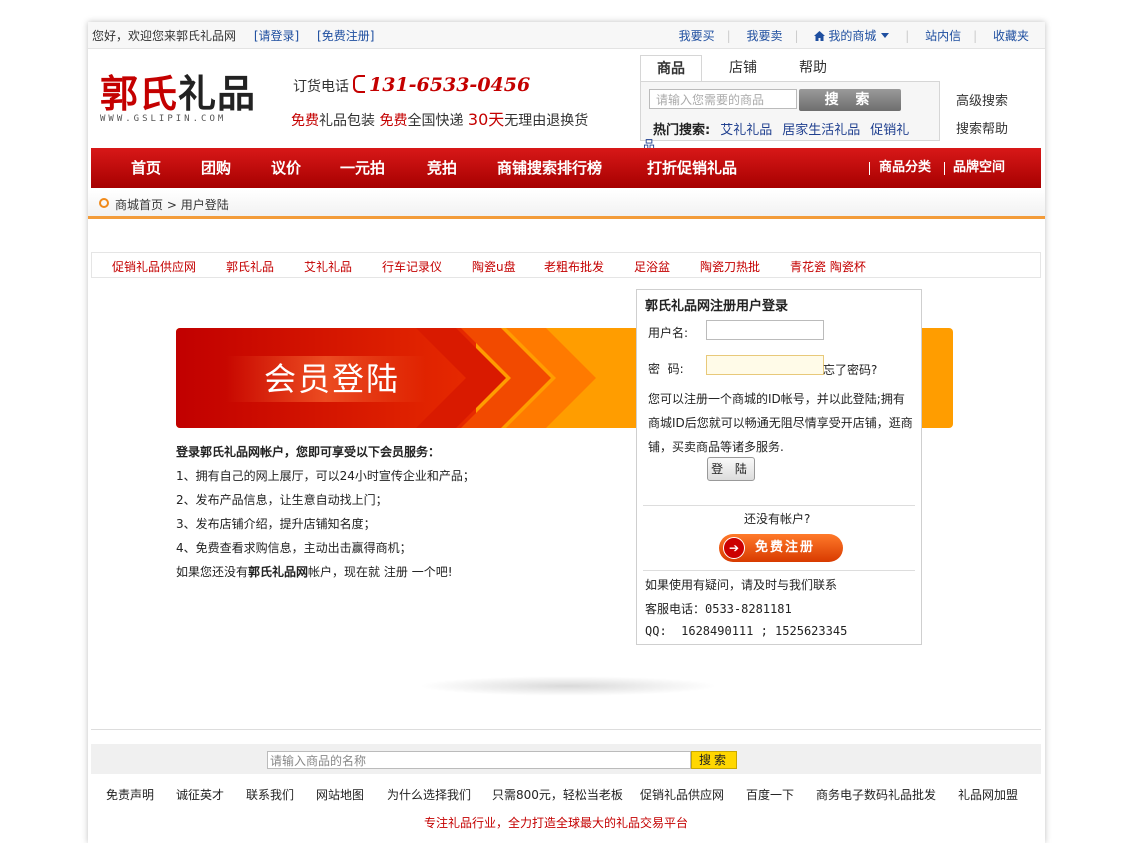 Image resolution: width=1133 pixels, height=843 pixels. I want to click on nav-shop-ranking: 商铺搜索排行榜, so click(549, 168).